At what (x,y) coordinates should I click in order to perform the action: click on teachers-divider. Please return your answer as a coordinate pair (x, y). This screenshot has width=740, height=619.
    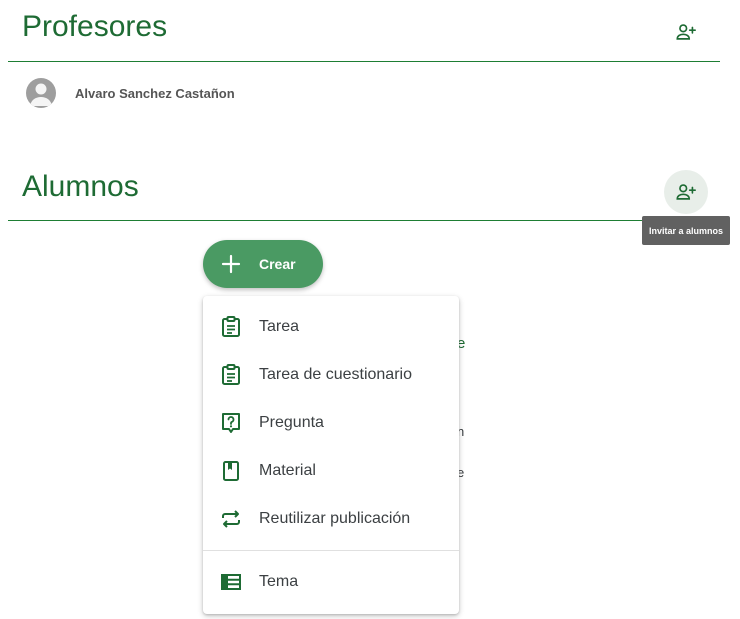
    Looking at the image, I should click on (364, 61).